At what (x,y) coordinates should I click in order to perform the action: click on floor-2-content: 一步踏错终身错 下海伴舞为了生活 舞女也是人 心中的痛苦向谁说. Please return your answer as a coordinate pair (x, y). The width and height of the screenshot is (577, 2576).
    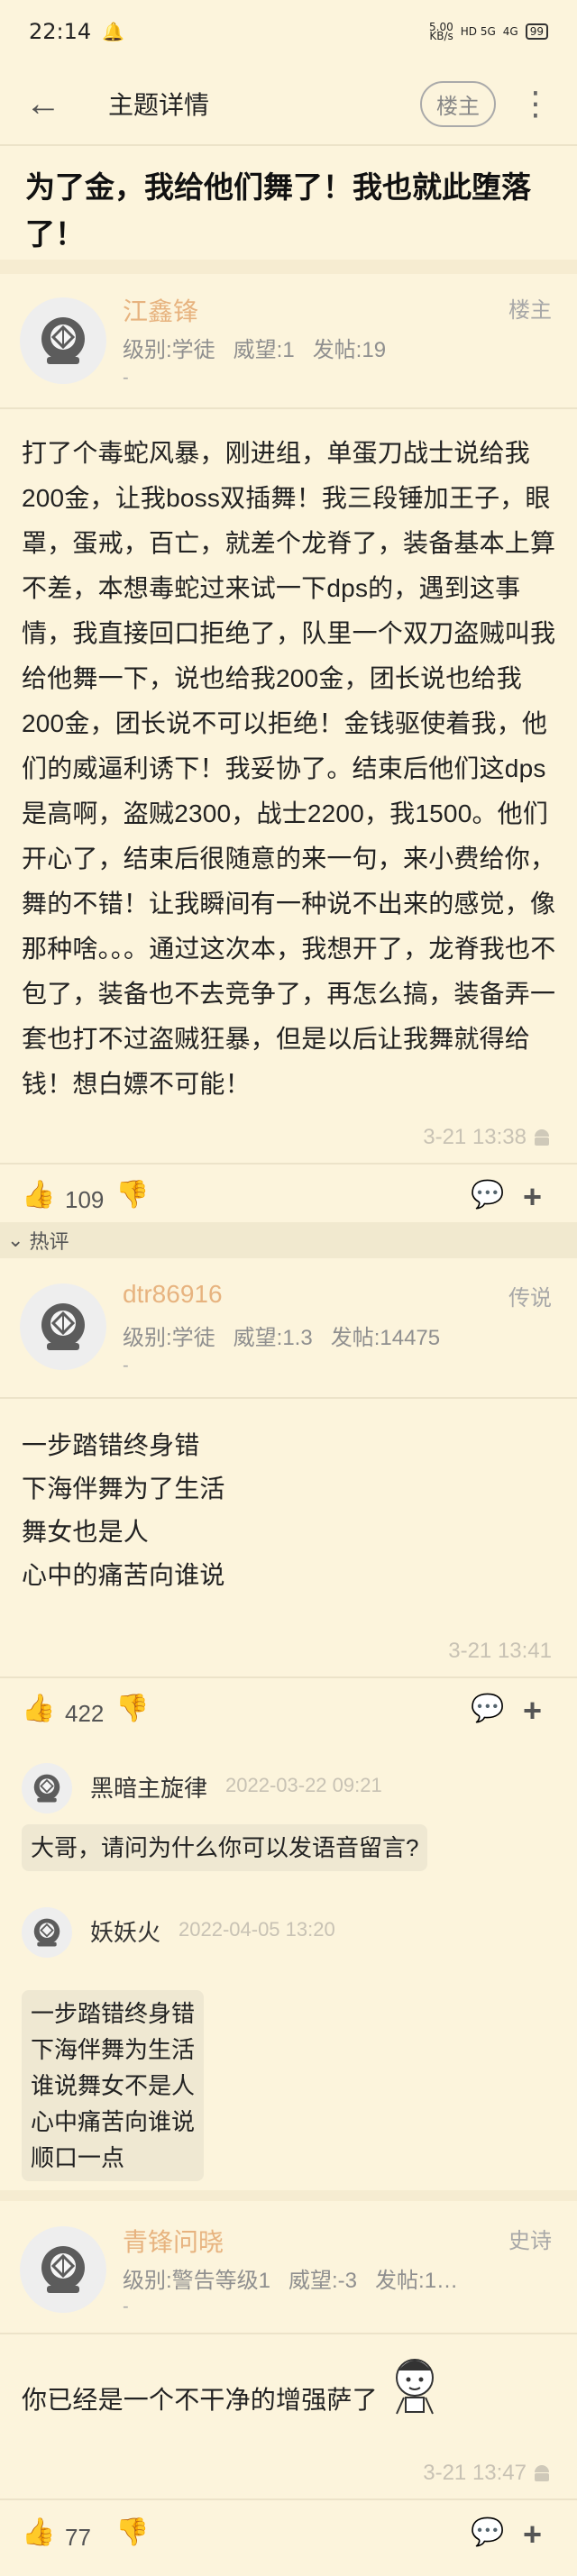
    Looking at the image, I should click on (124, 1510).